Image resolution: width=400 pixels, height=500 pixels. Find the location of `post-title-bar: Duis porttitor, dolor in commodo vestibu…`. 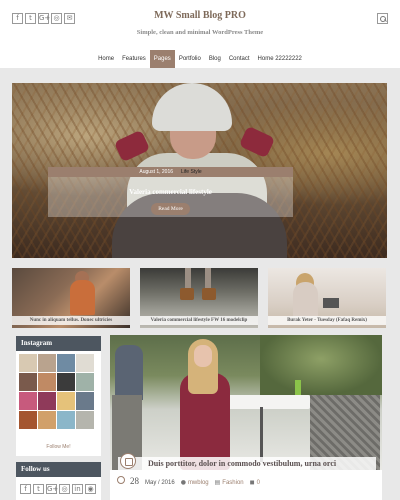

post-title-bar: Duis porttitor, dolor in commodo vestibu… is located at coordinates (247, 463).